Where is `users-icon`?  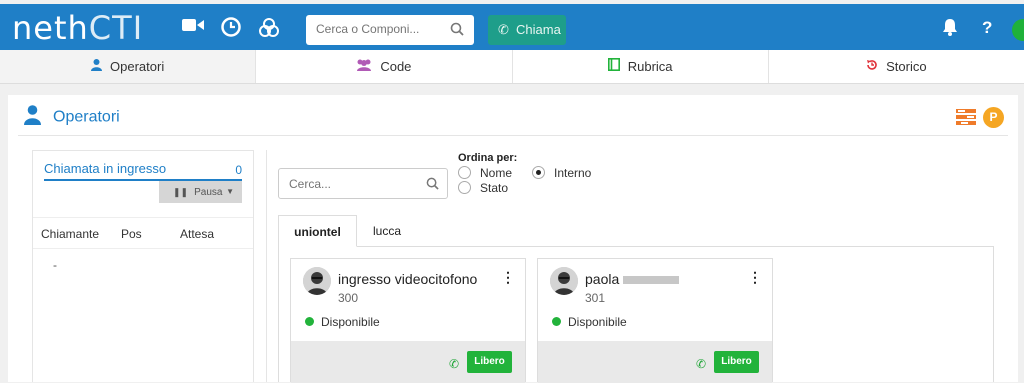
users-icon is located at coordinates (364, 66).